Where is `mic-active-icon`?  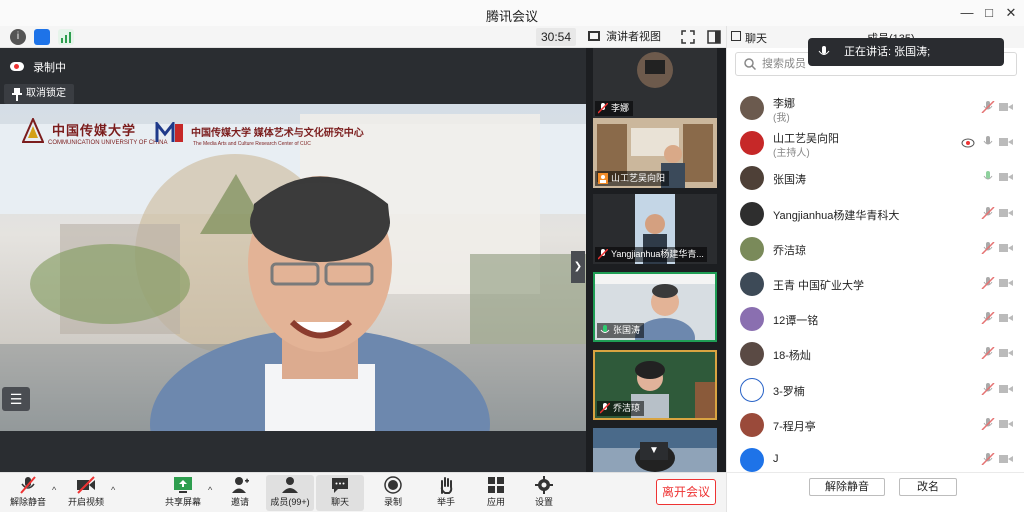 mic-active-icon is located at coordinates (605, 329).